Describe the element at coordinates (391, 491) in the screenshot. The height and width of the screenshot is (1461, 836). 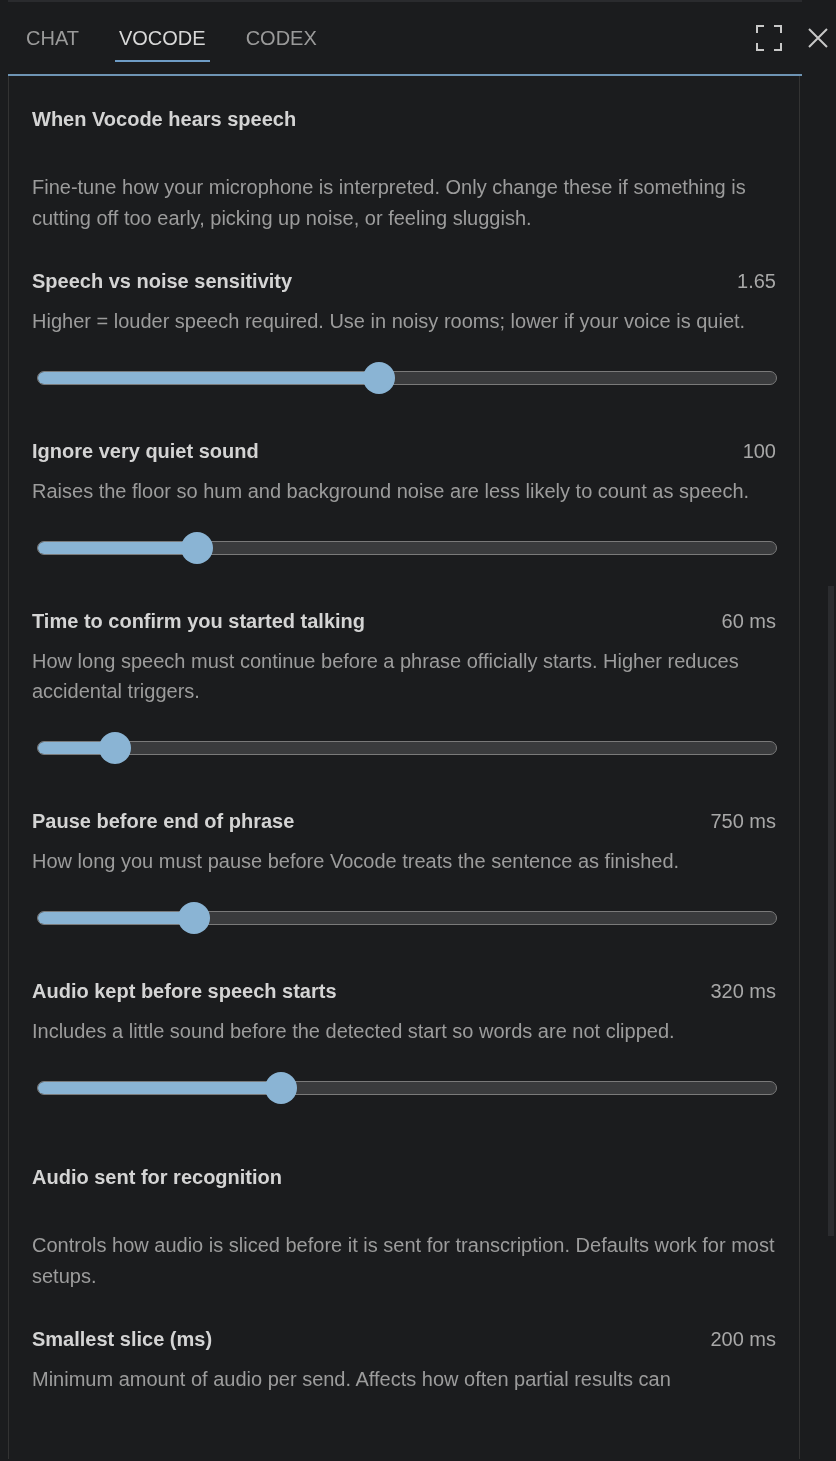
I see `setting-description: Raises the floor so hum and background noise are less likely to count as speech.` at that location.